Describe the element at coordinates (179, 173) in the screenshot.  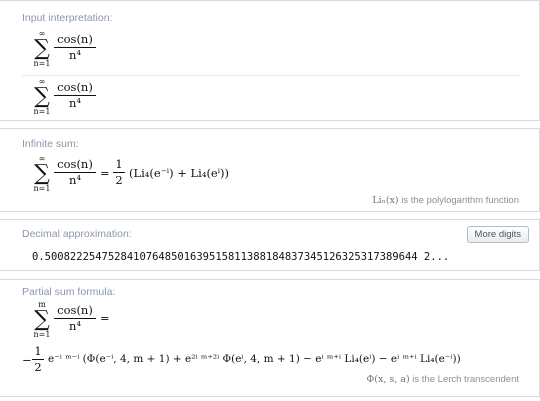
I see `polylog-expression: (Li₄(e⁻ⁱ) + Li₄(eⁱ))` at that location.